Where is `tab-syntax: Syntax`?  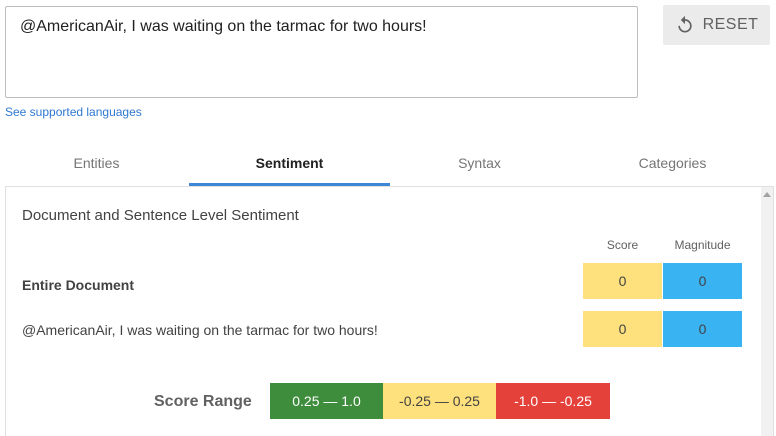
tab-syntax: Syntax is located at coordinates (479, 163).